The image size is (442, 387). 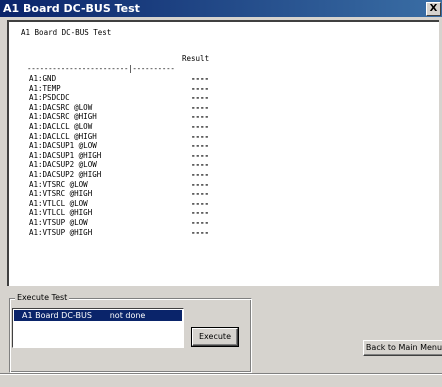 I want to click on test-name: A1:VTLCL @HIGH, so click(x=61, y=213).